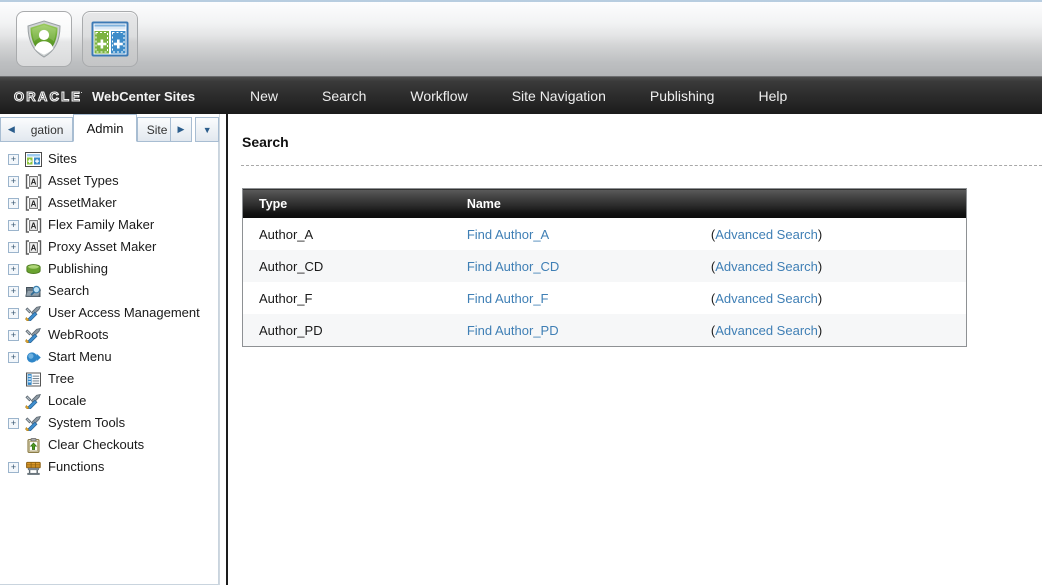  Describe the element at coordinates (109, 335) in the screenshot. I see `tree-item-webroots: + WebRoots` at that location.